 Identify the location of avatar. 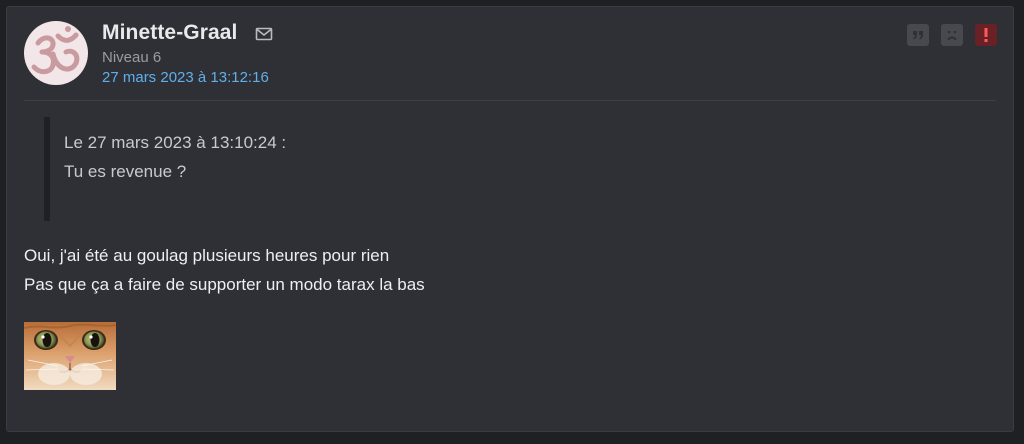
(56, 53).